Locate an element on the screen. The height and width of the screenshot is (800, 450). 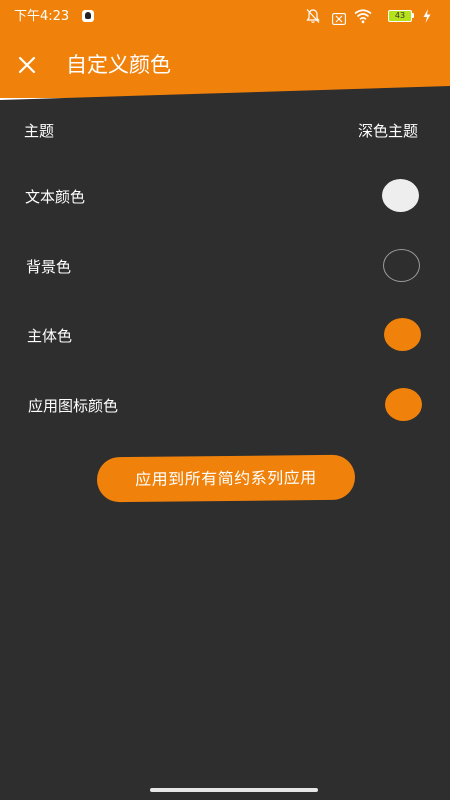
setting-row-text-color: 文本颜色 is located at coordinates (222, 197).